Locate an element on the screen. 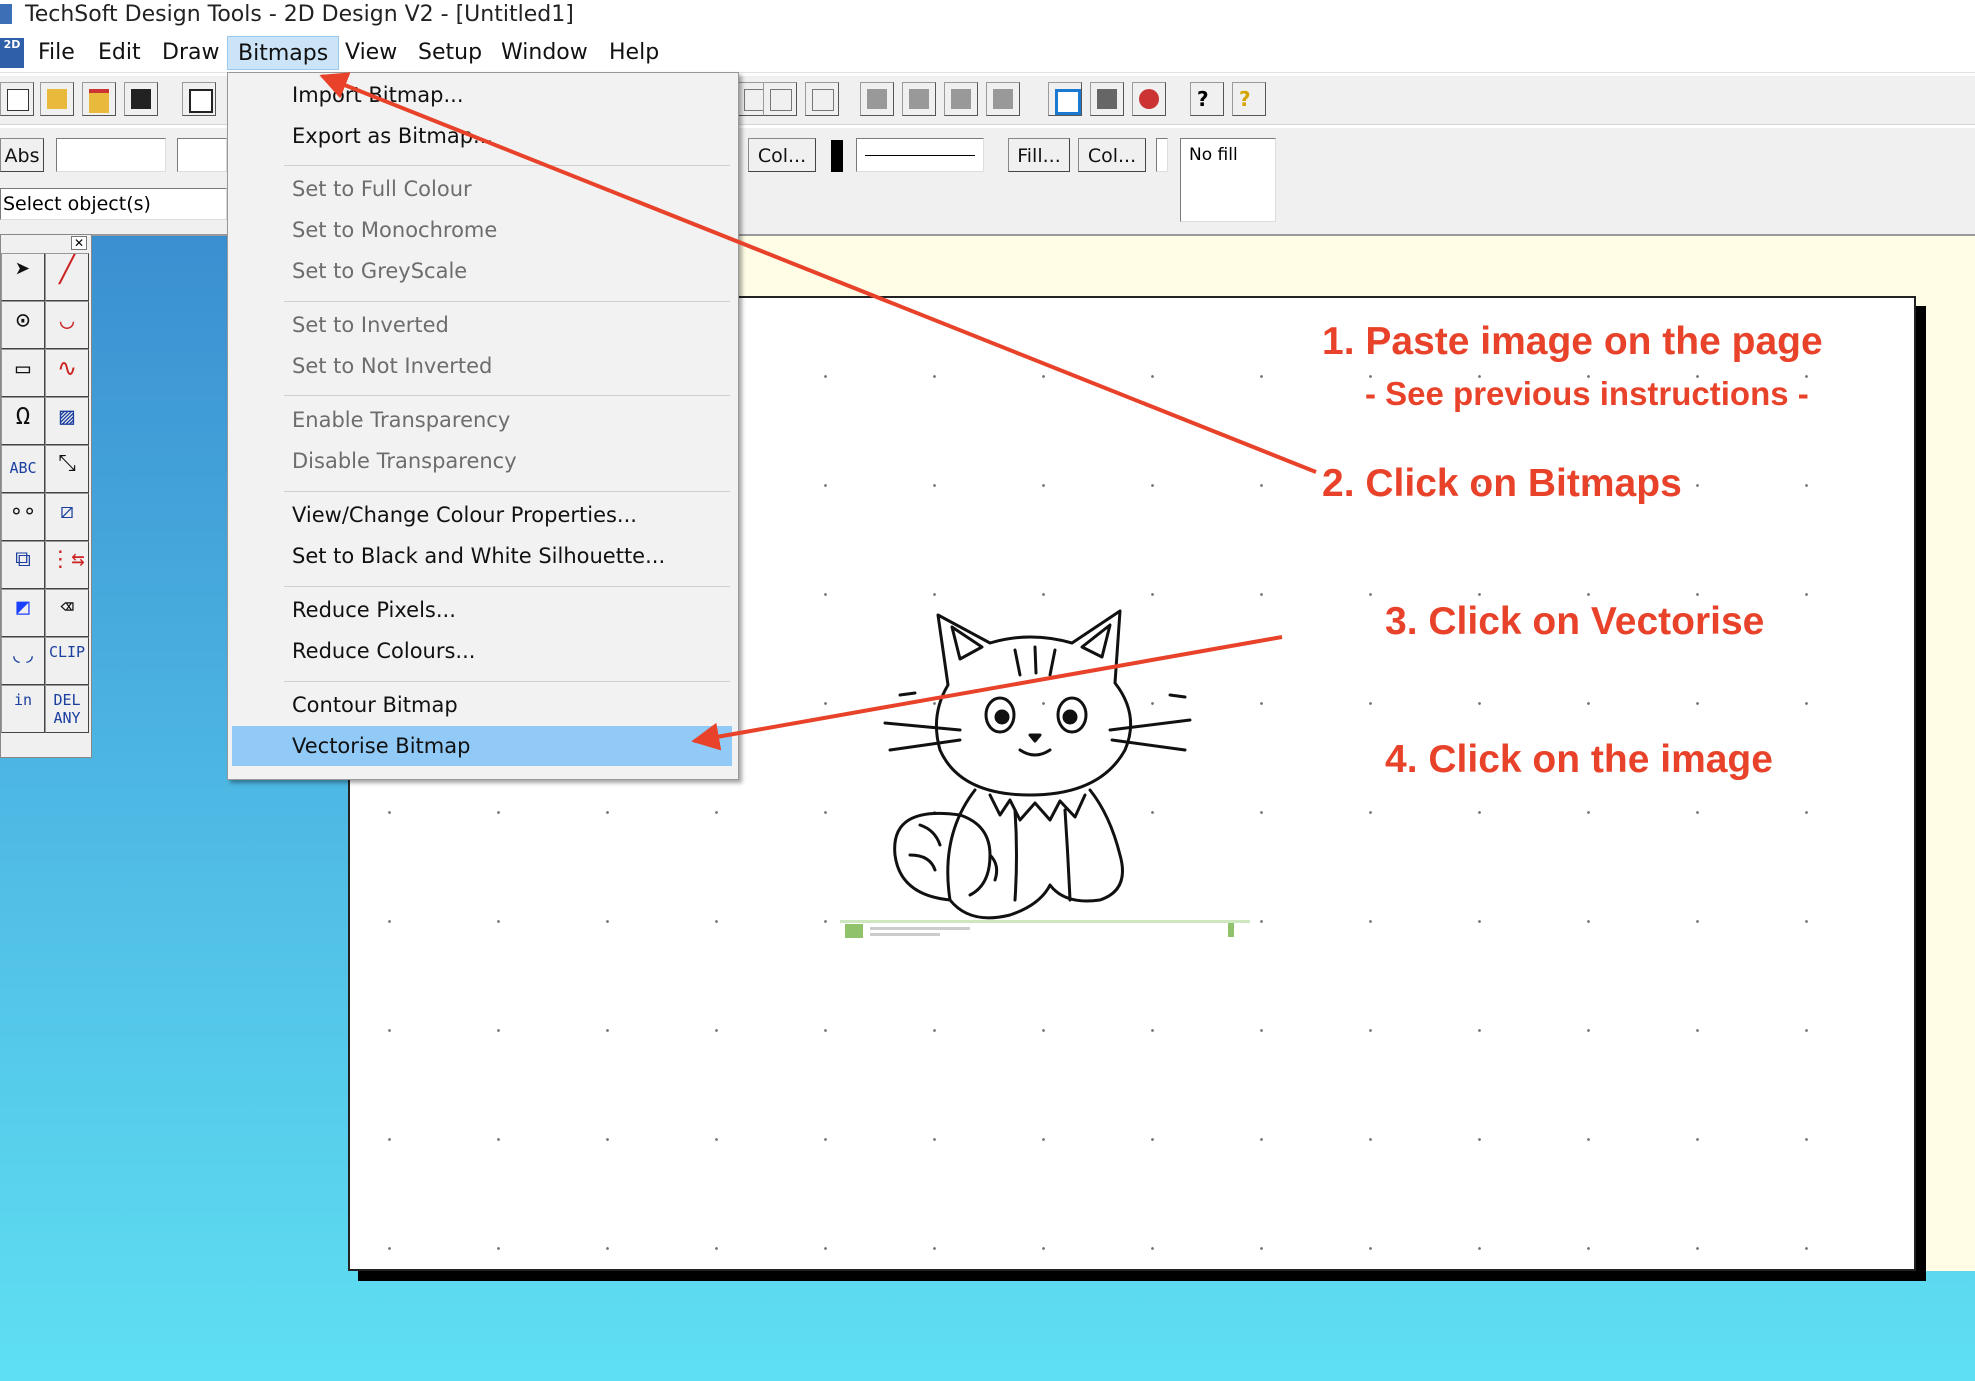 This screenshot has height=1381, width=1975. page-setup-button is located at coordinates (199, 99).